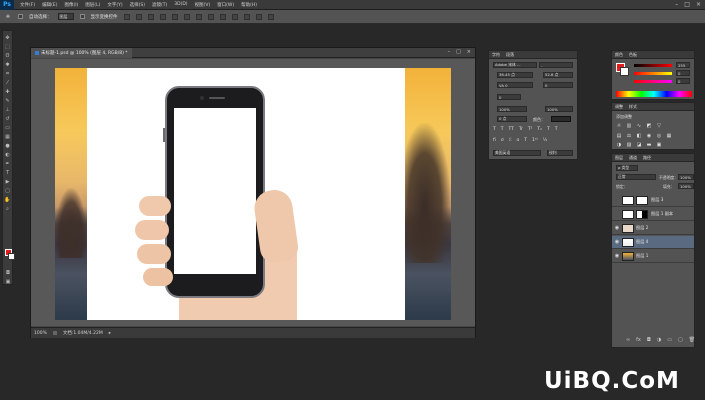 This screenshot has height=400, width=705. I want to click on align-left-icon, so click(162, 16).